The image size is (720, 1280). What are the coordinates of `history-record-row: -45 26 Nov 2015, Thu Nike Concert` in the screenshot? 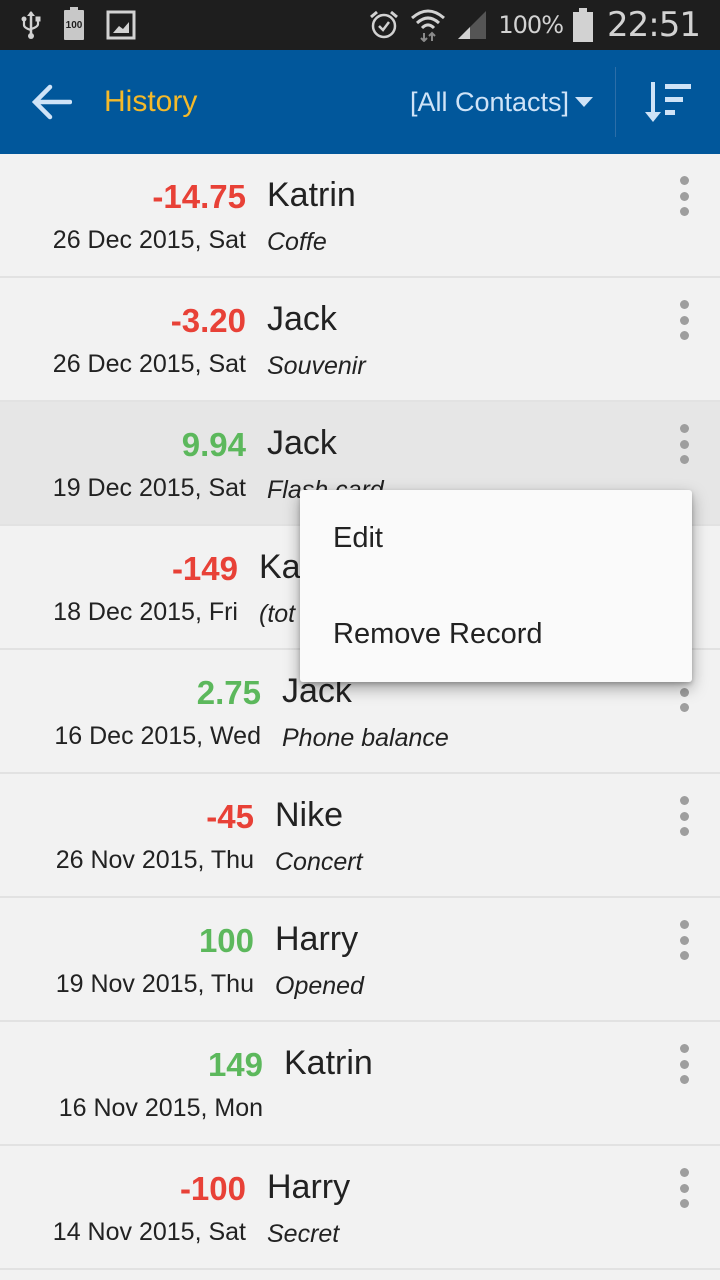 It's located at (360, 836).